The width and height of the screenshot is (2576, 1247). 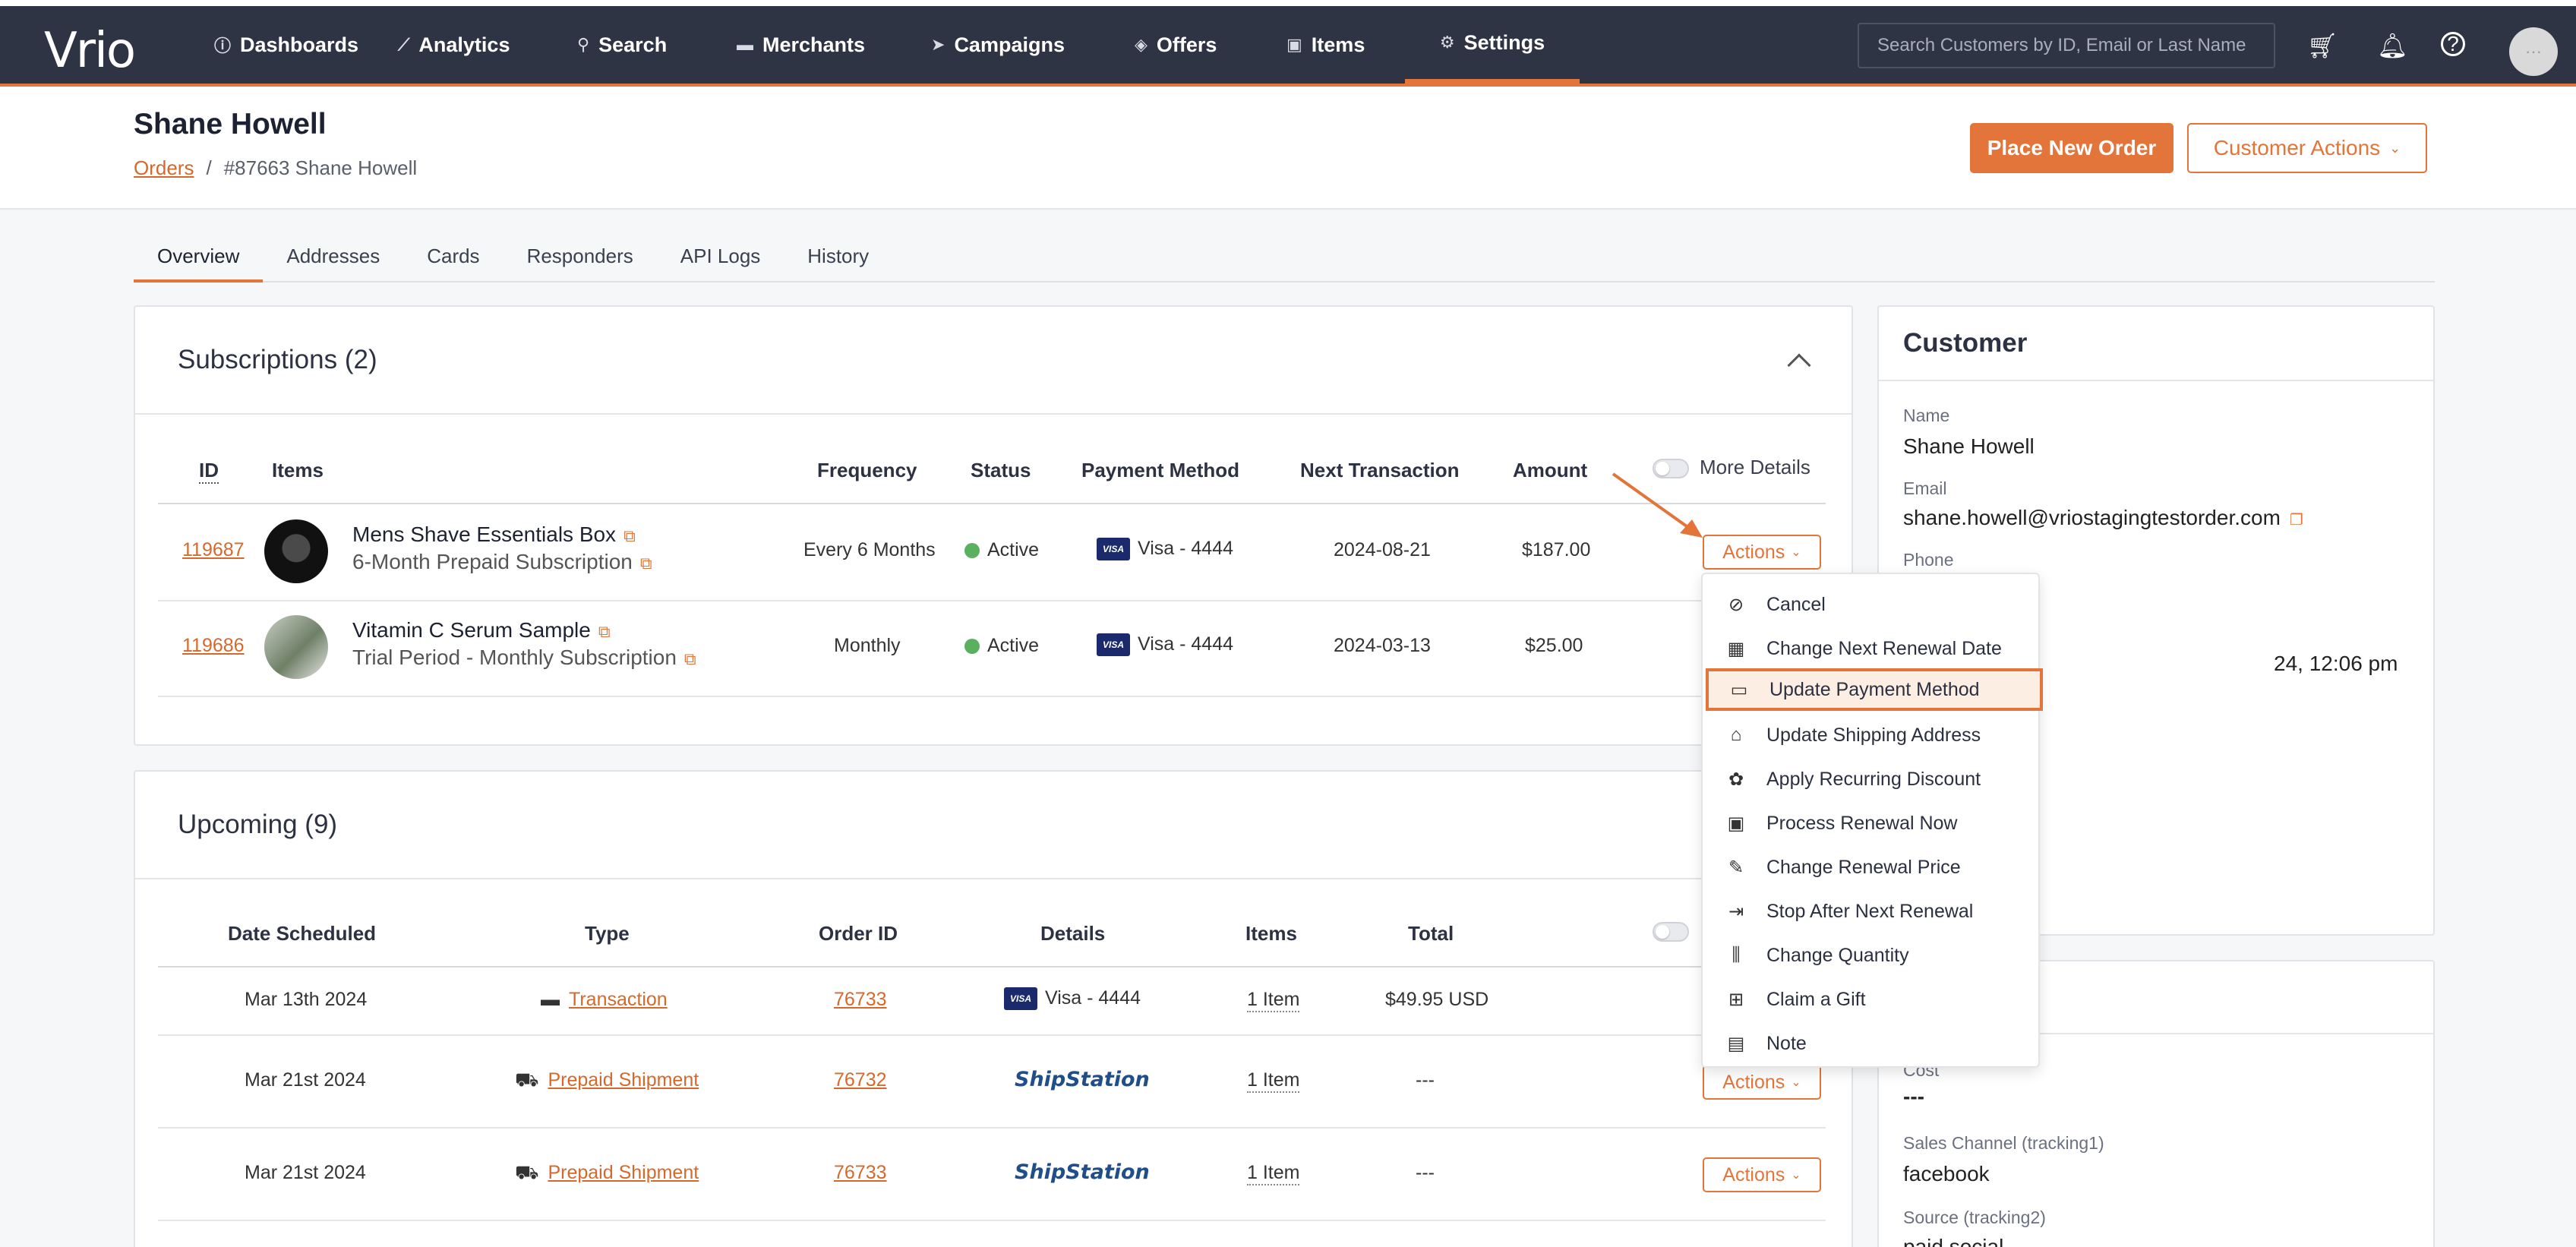 I want to click on amount: $187.00, so click(x=1557, y=549).